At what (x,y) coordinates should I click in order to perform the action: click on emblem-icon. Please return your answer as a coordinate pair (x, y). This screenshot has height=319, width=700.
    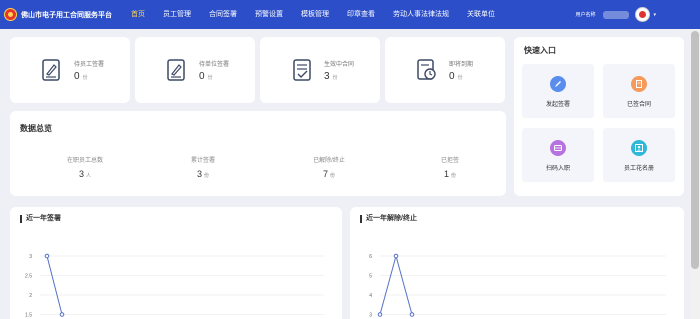
    Looking at the image, I should click on (10, 14).